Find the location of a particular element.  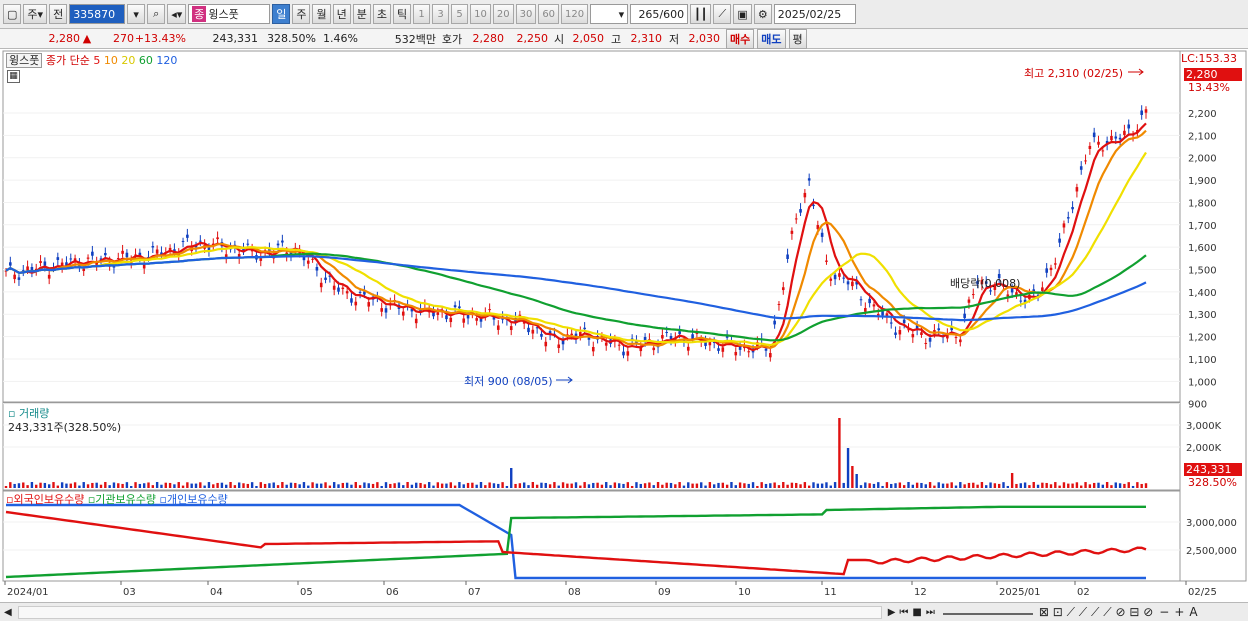

sell-button: 매도 is located at coordinates (771, 38).